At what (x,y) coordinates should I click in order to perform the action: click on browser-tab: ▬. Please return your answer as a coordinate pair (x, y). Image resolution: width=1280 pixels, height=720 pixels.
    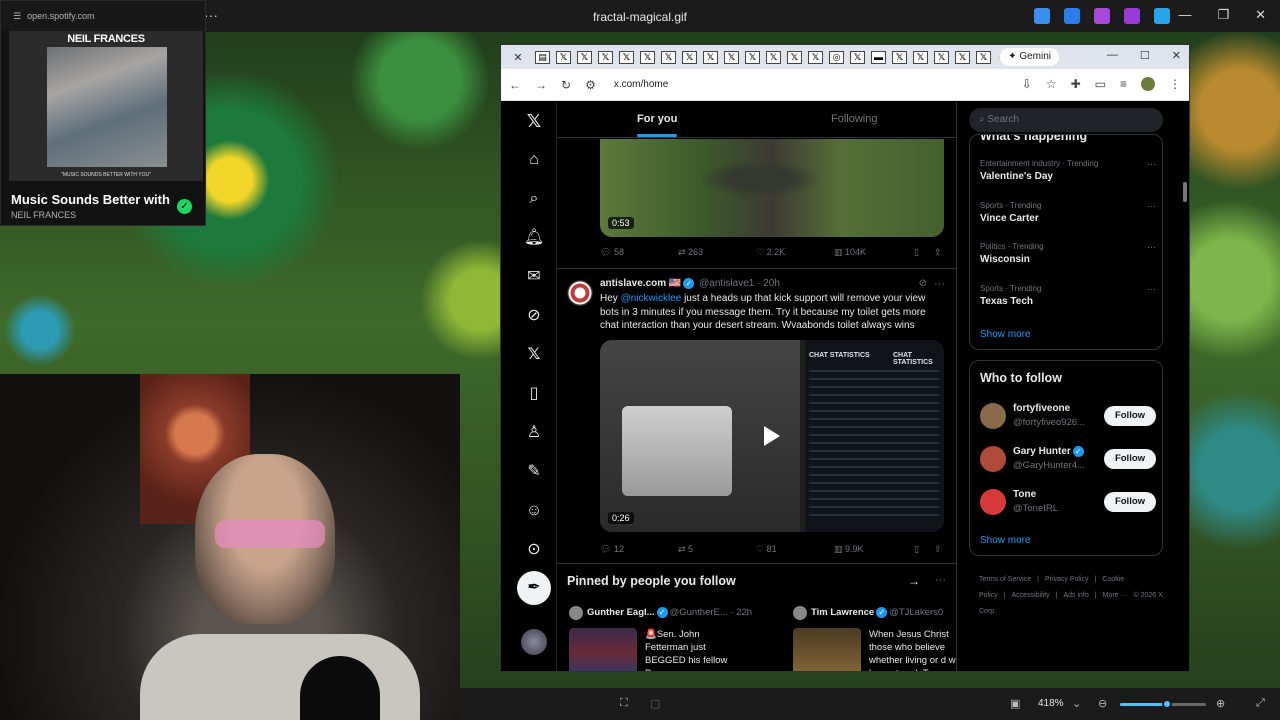
    Looking at the image, I should click on (878, 57).